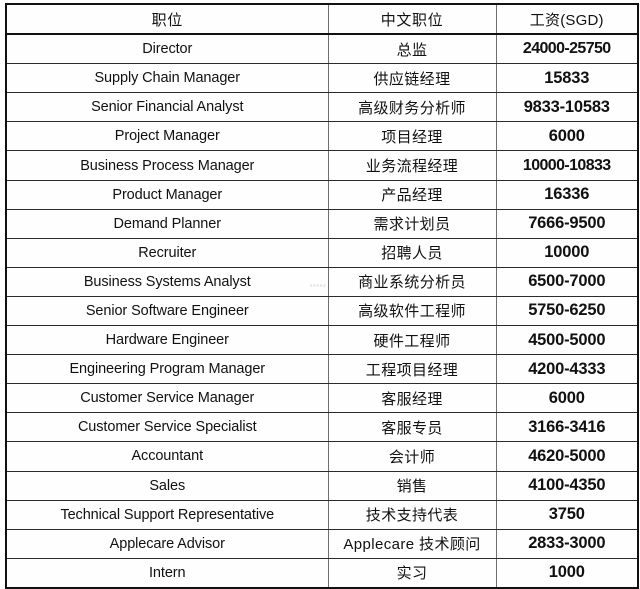  What do you see at coordinates (412, 543) in the screenshot?
I see `cell-role-cn: Applecare 技术顾问` at bounding box center [412, 543].